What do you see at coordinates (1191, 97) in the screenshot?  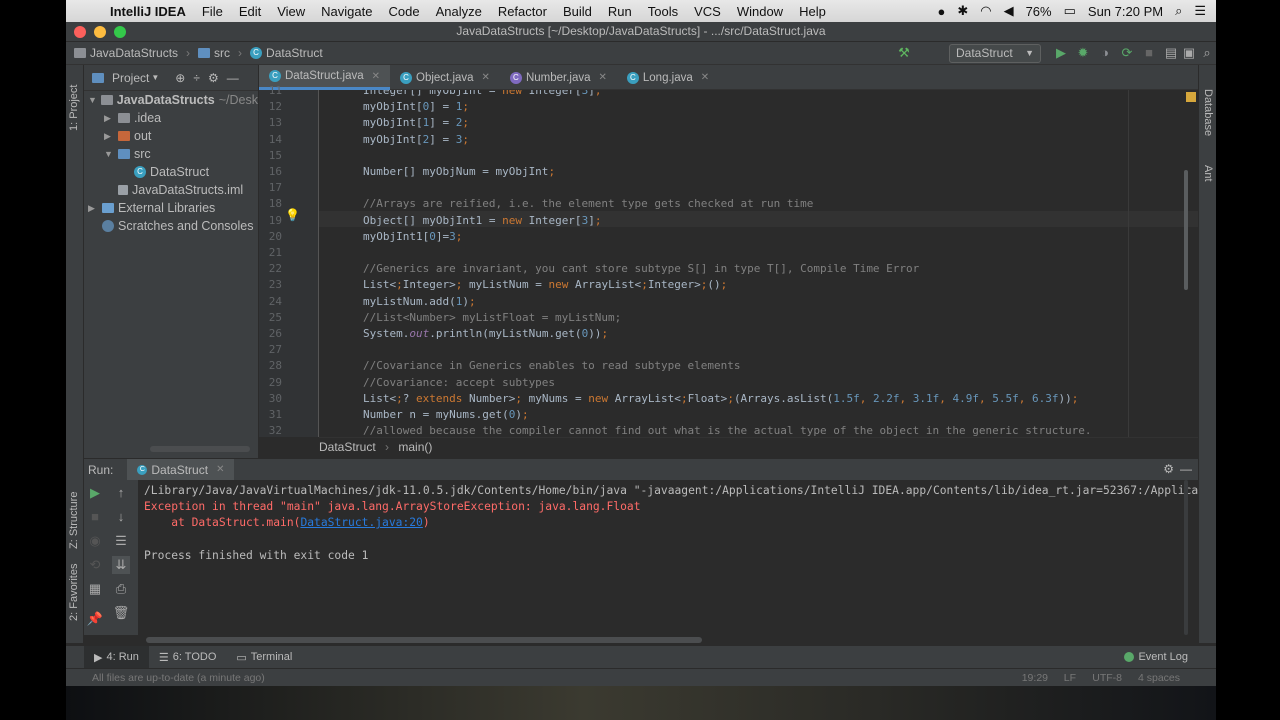 I see `analysis-warning-icon` at bounding box center [1191, 97].